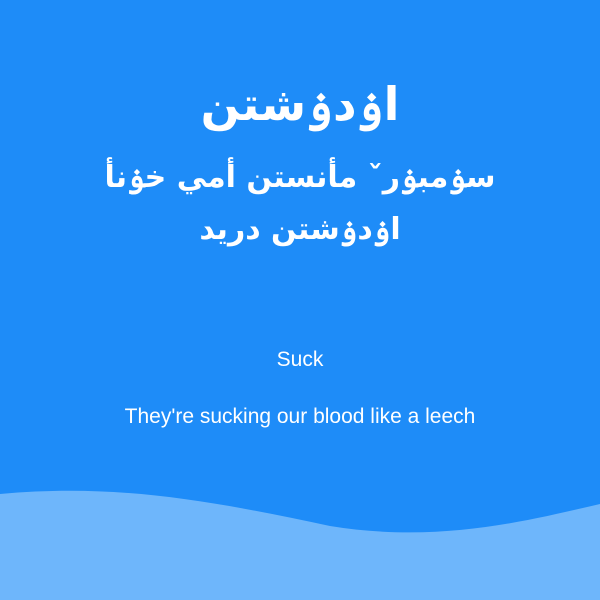  What do you see at coordinates (300, 104) in the screenshot?
I see `card-title: اۏدۏشتن` at bounding box center [300, 104].